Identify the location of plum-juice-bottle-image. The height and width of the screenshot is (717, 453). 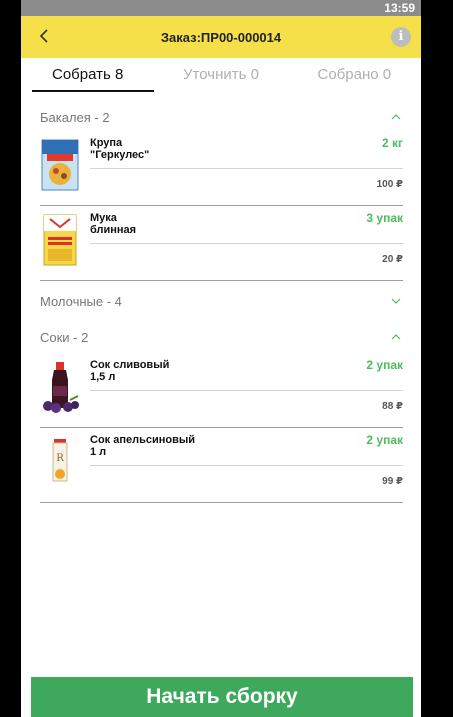
(61, 387).